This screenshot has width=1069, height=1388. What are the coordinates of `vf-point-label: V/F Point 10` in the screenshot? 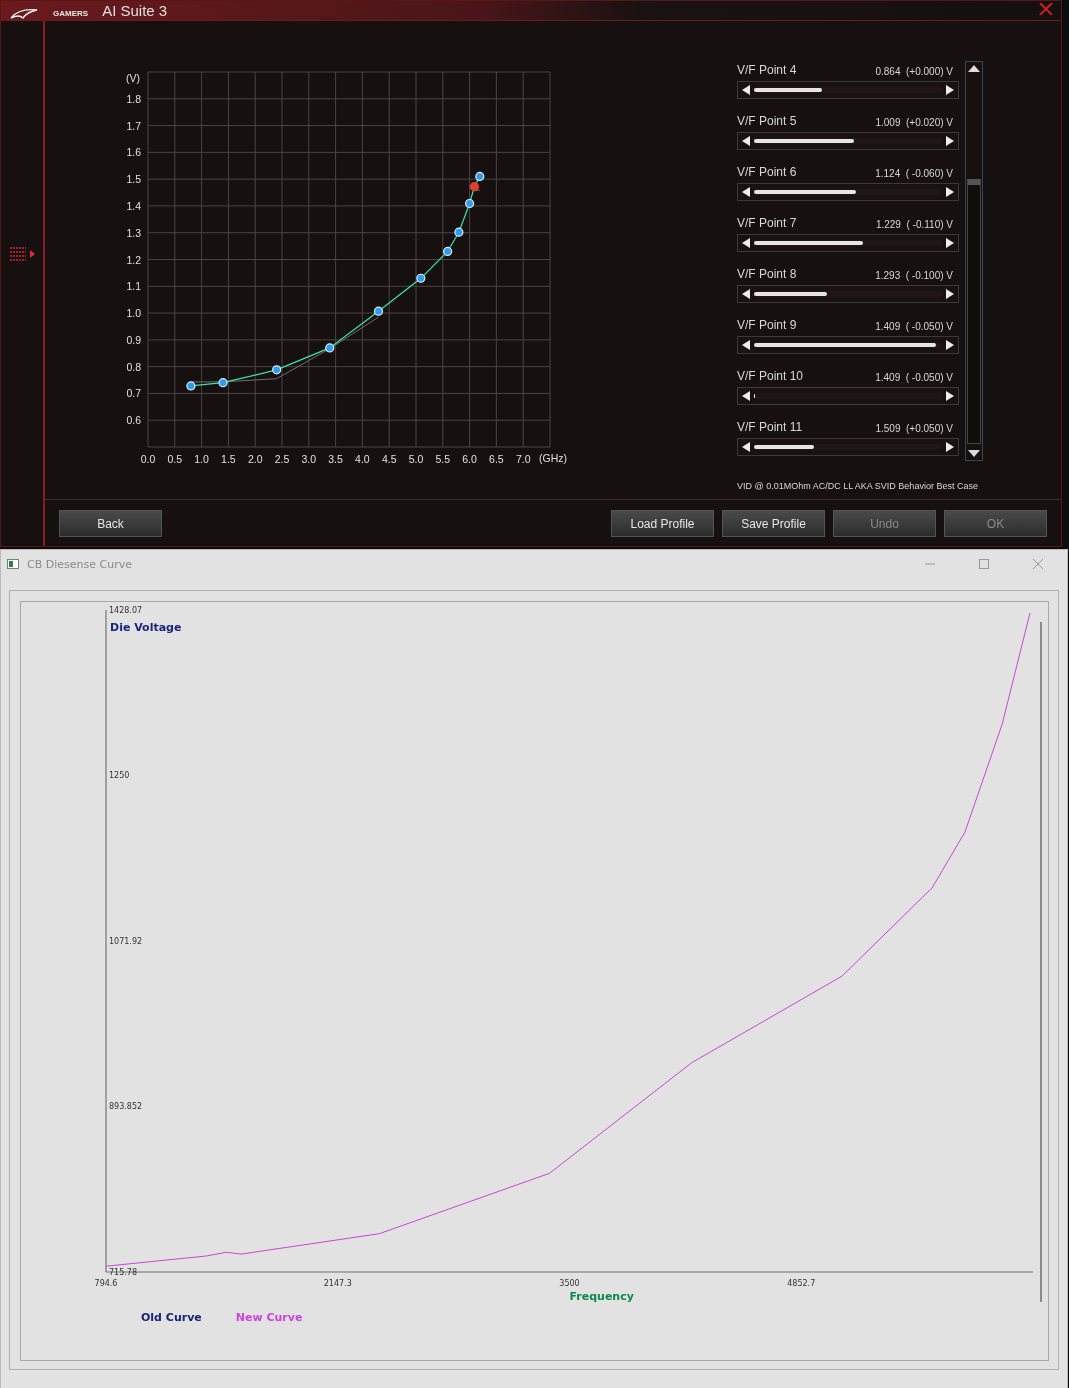 It's located at (770, 376).